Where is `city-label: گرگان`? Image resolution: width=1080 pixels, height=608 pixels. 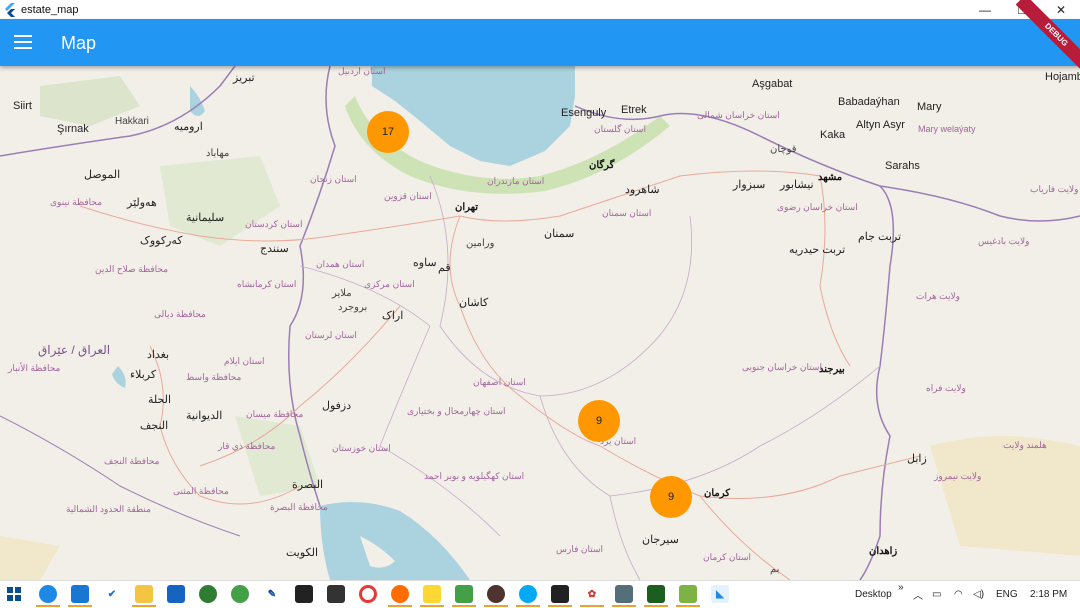
city-label: گرگان is located at coordinates (602, 165).